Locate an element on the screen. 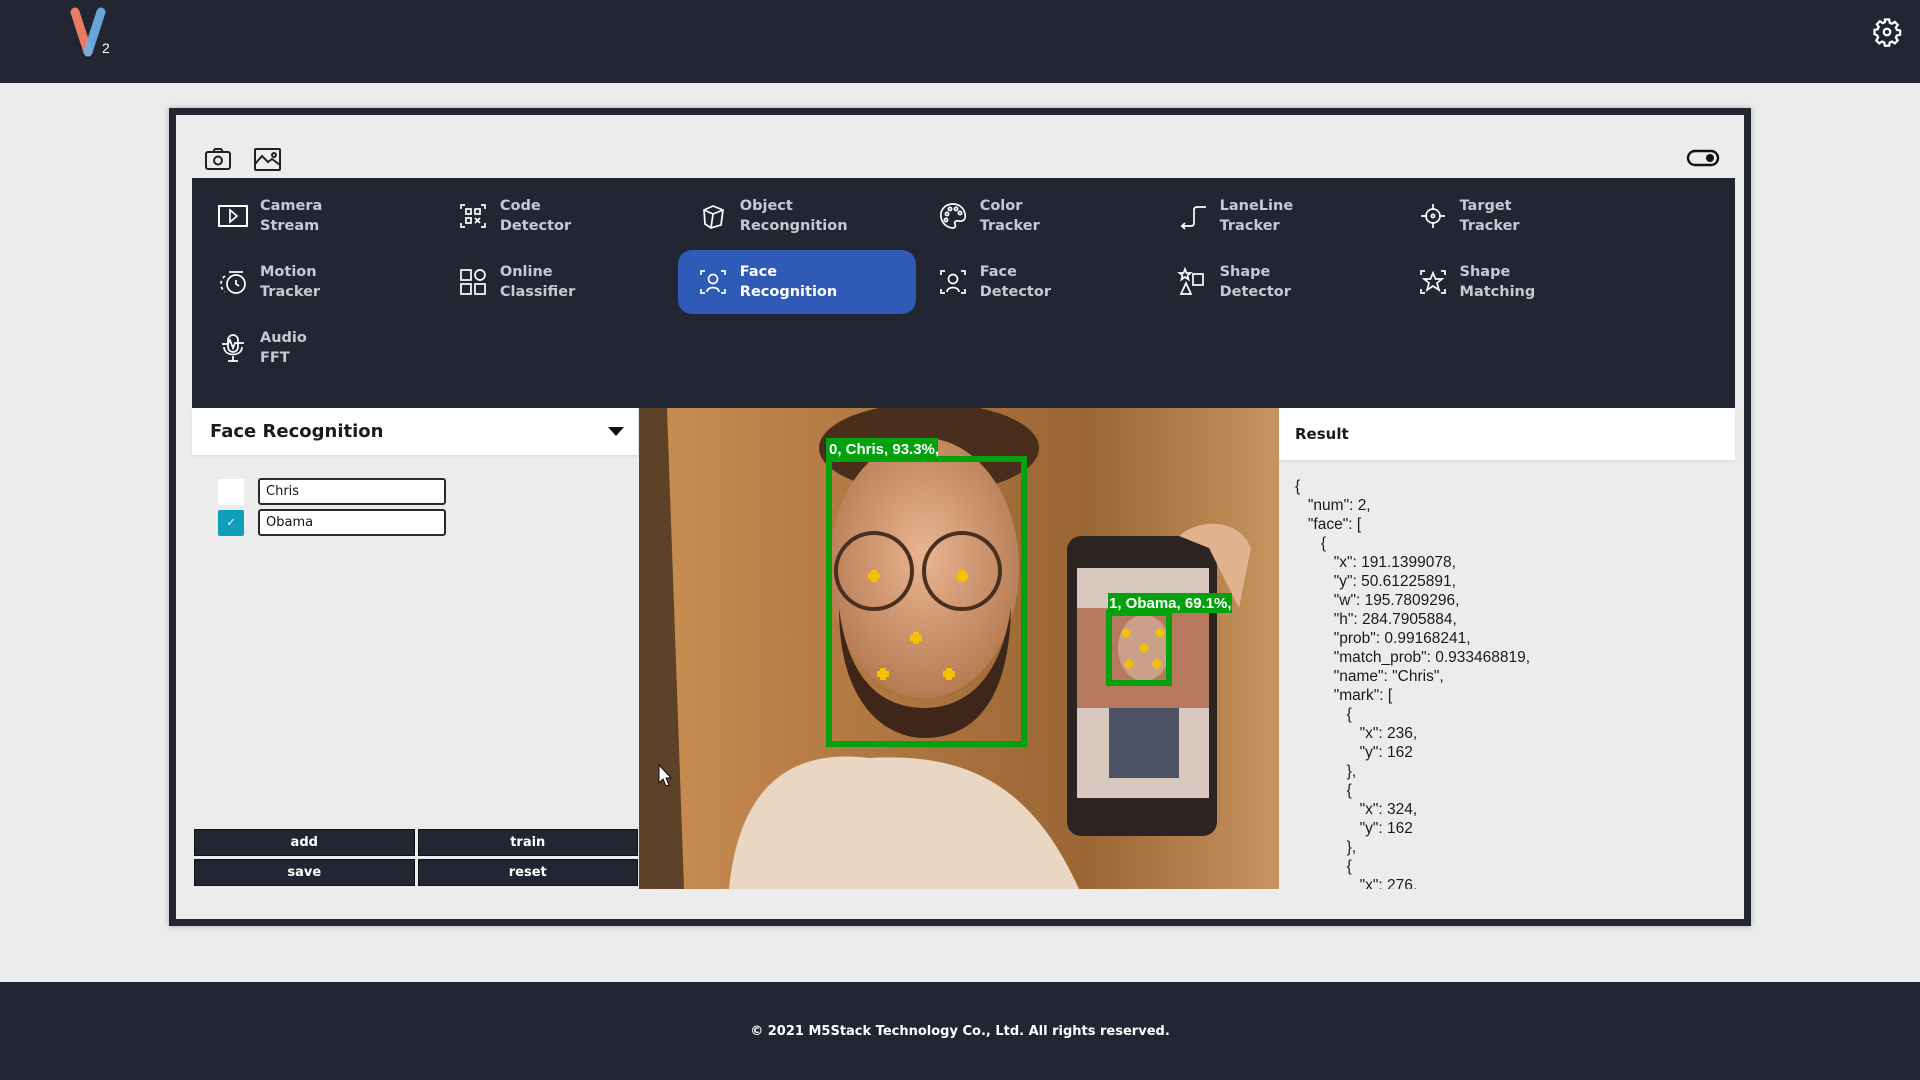  face-recognition-panel: Face Recognition ✓ add train save reset is located at coordinates (415, 648).